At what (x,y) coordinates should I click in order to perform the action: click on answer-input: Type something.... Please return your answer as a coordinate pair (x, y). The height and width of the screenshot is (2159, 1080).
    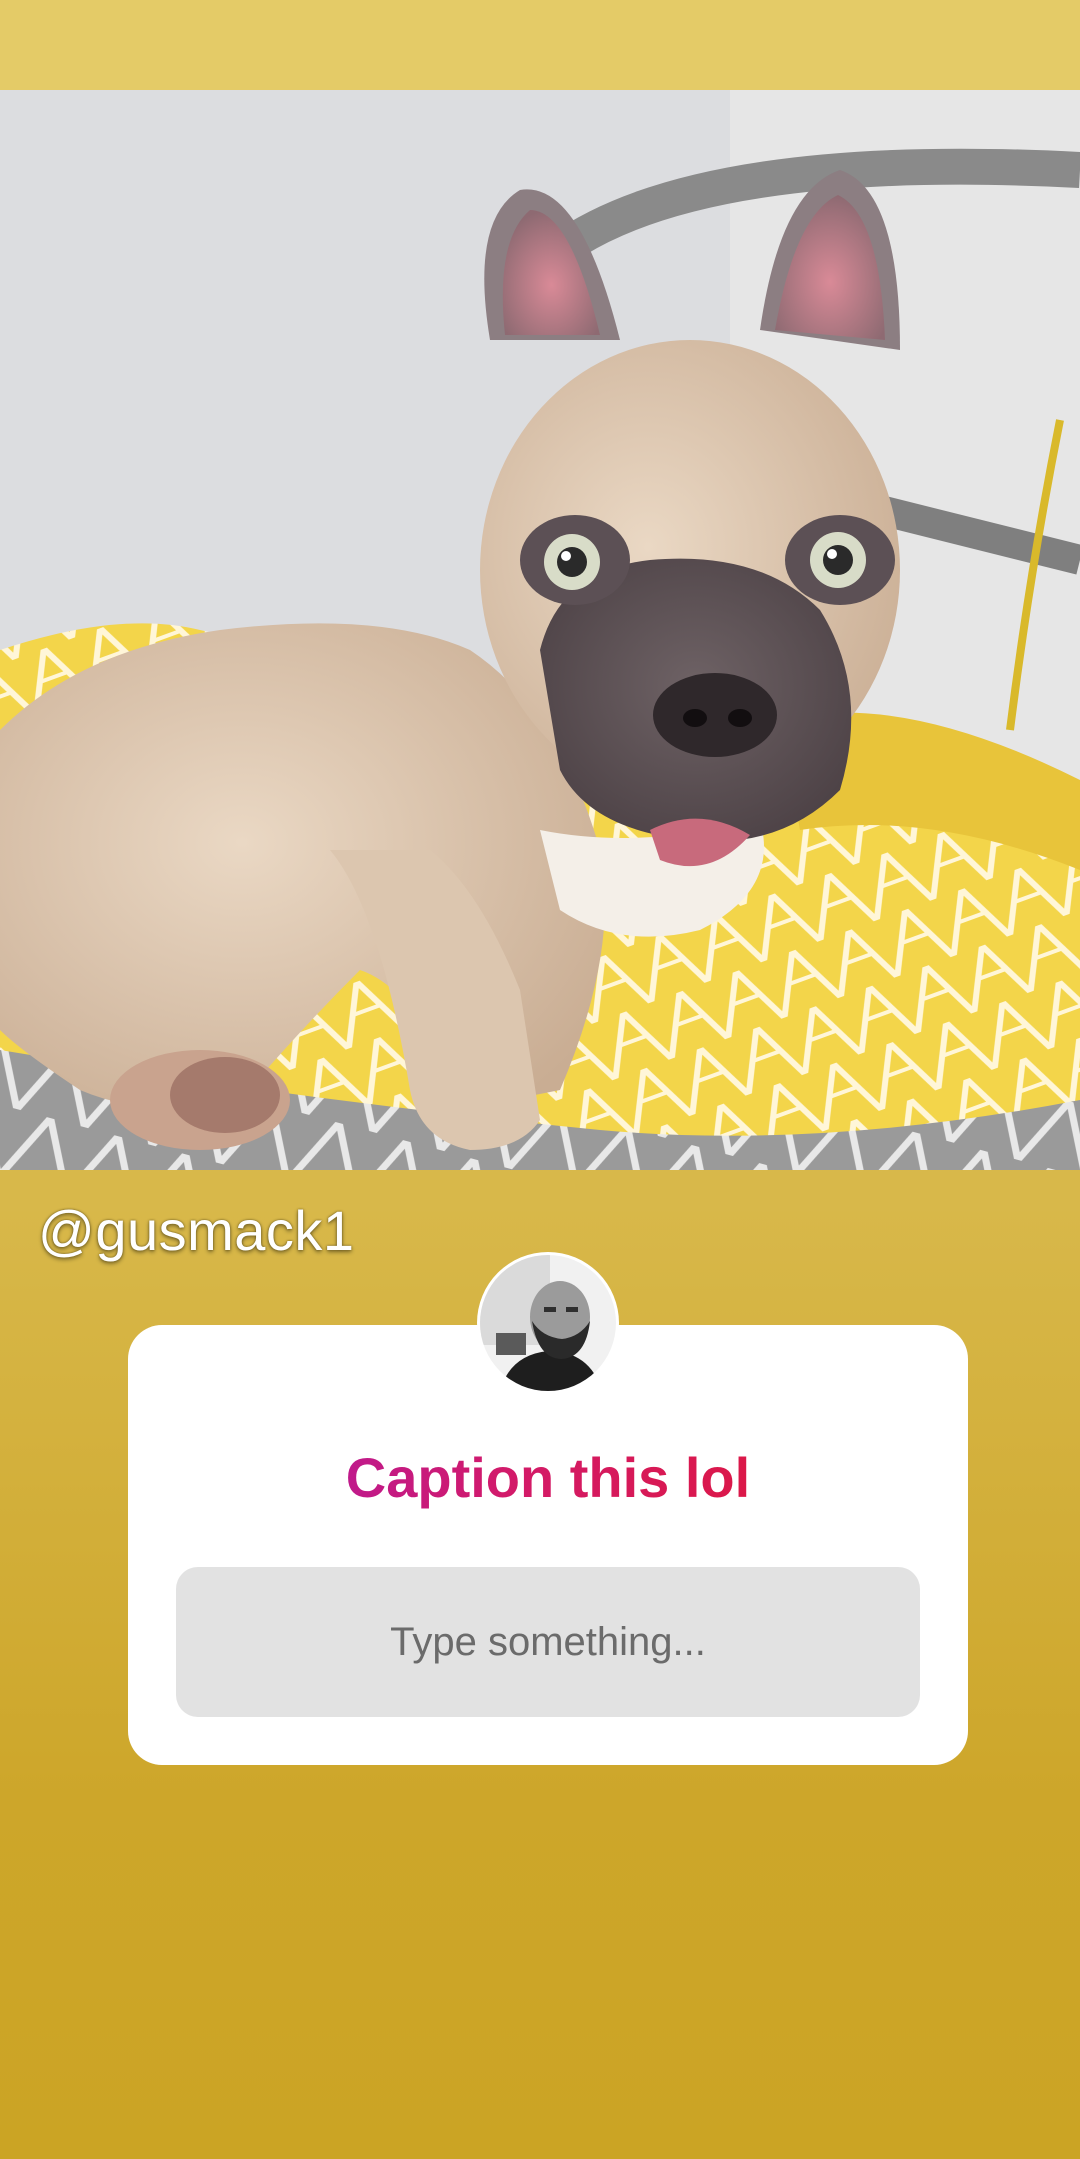
    Looking at the image, I should click on (548, 1642).